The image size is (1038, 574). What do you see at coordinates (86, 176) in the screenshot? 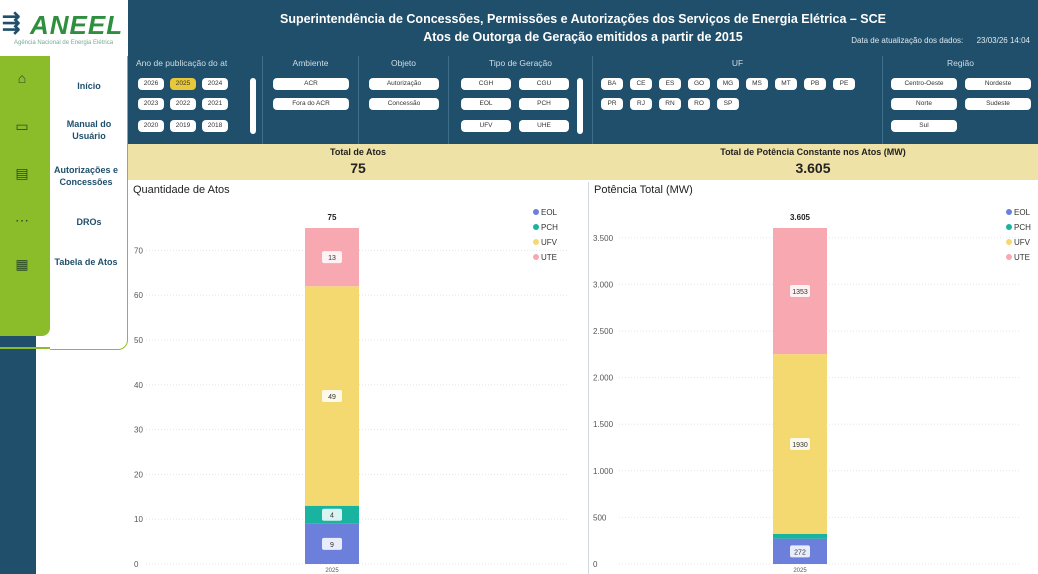
I see `nav-autorizacoes: Autorizações e Concessões` at bounding box center [86, 176].